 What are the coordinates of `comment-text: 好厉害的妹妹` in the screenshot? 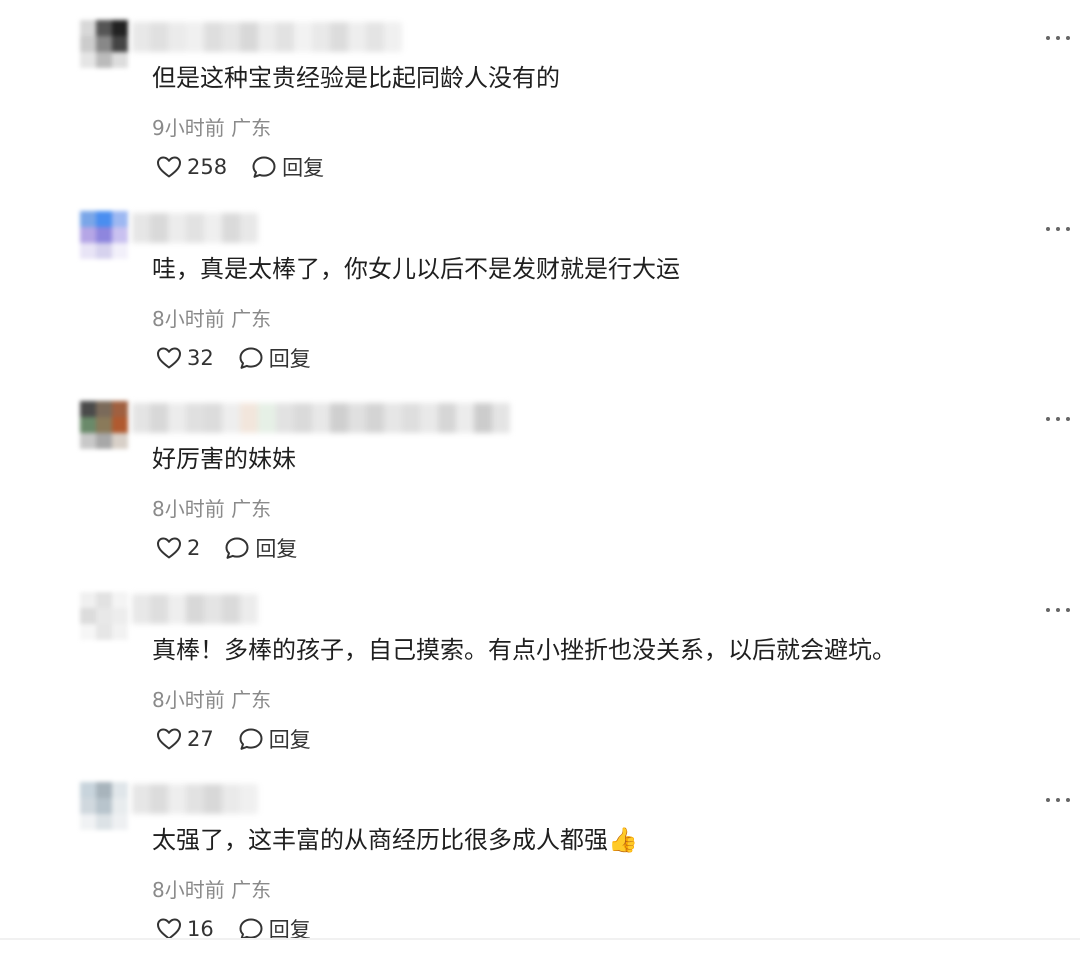 It's located at (224, 459).